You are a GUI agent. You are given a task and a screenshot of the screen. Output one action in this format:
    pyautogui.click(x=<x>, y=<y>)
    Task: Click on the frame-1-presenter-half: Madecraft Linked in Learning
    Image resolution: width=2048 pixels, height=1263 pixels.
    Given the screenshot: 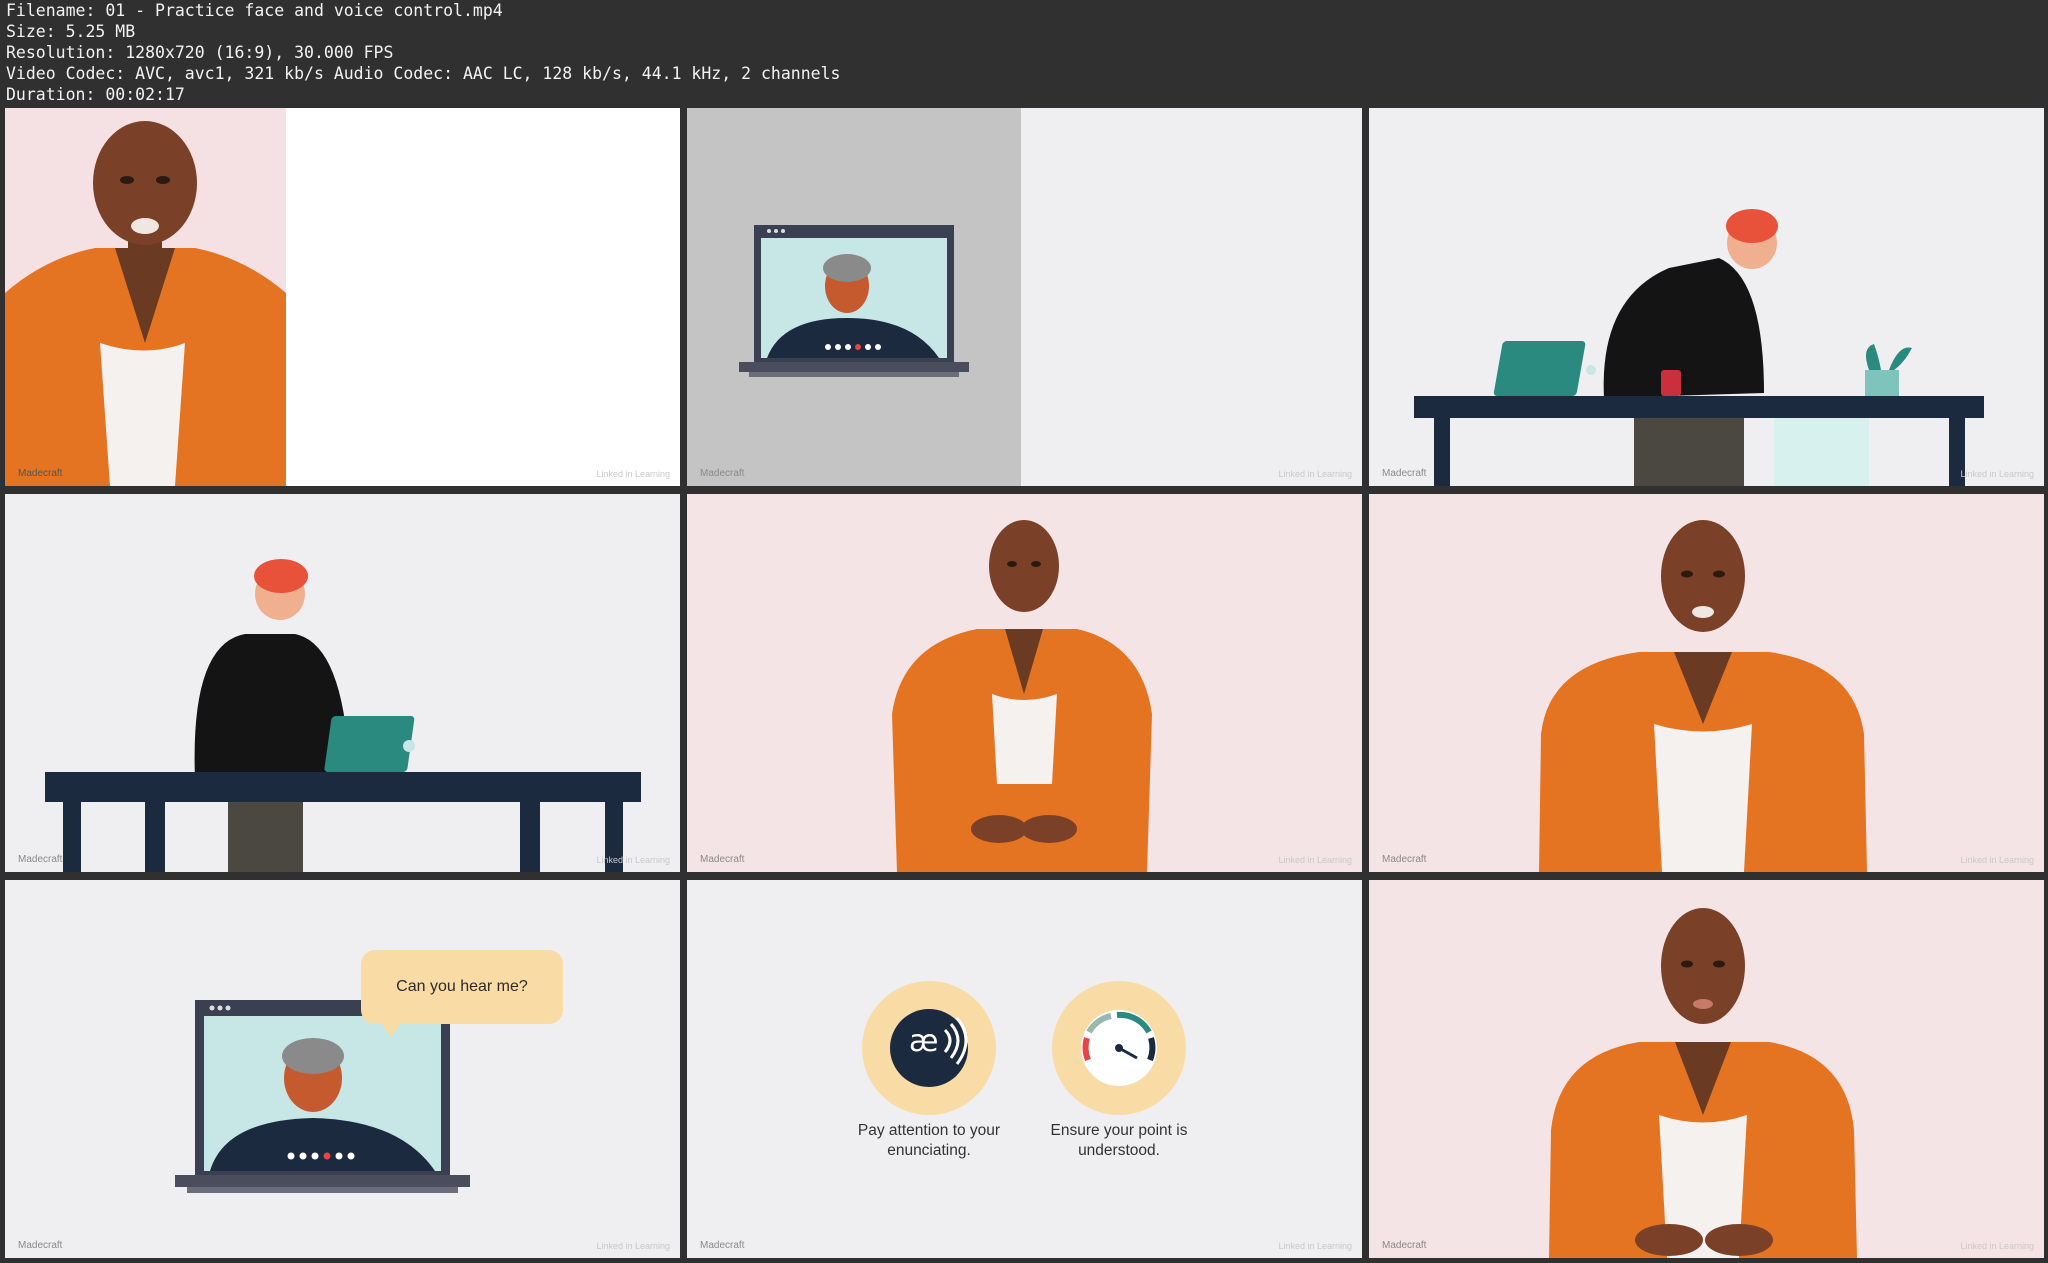 What is the action you would take?
    pyautogui.click(x=342, y=297)
    